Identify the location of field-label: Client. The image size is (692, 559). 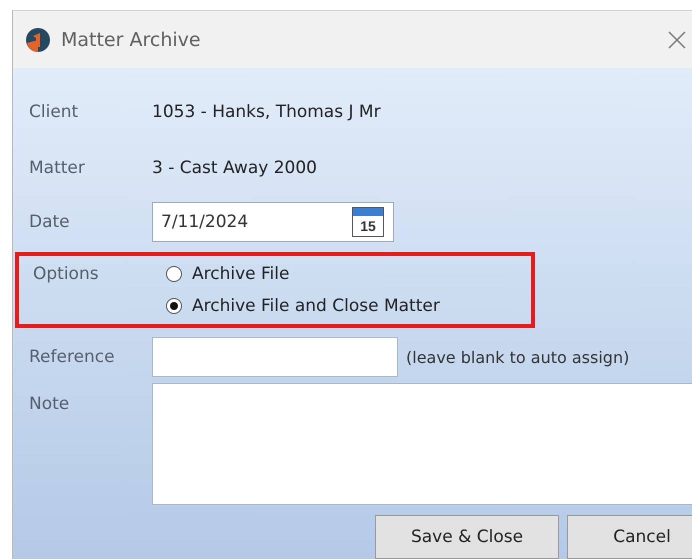
(54, 112).